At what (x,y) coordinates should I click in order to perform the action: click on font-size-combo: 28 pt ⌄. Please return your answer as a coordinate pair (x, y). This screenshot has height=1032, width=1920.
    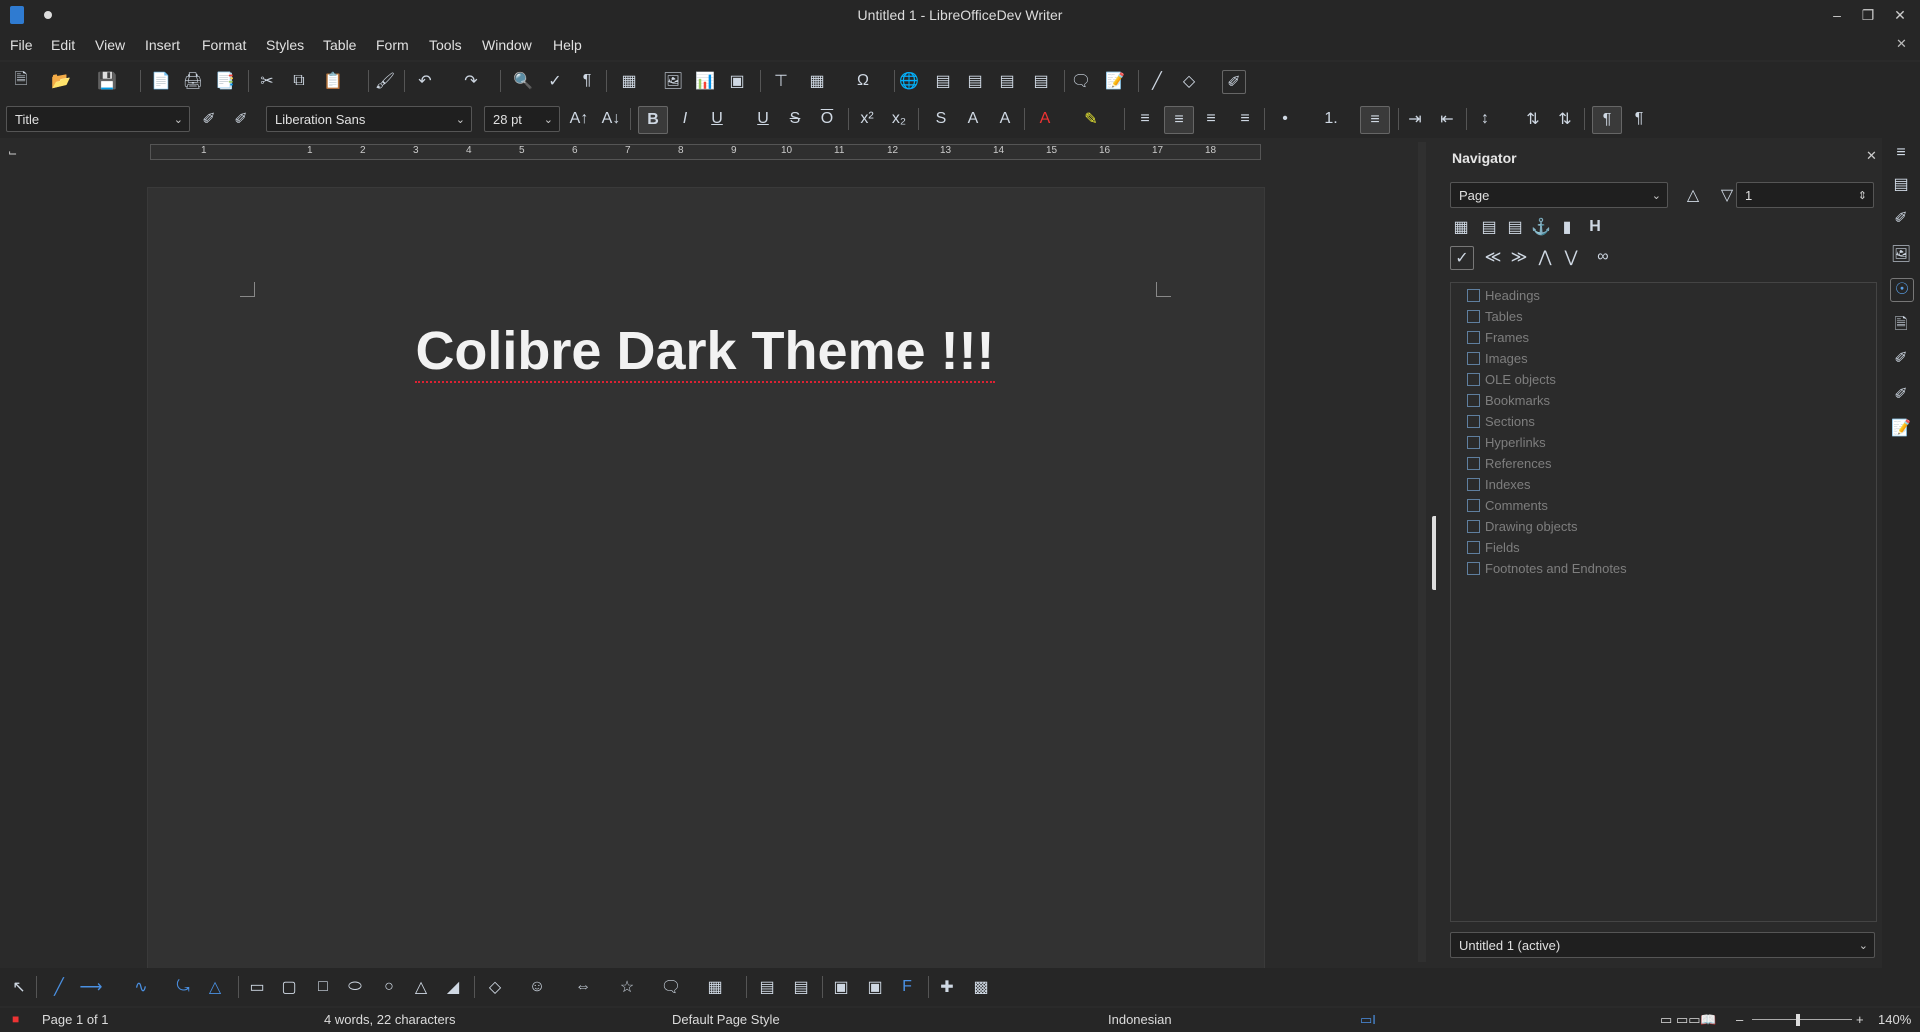
    Looking at the image, I should click on (522, 119).